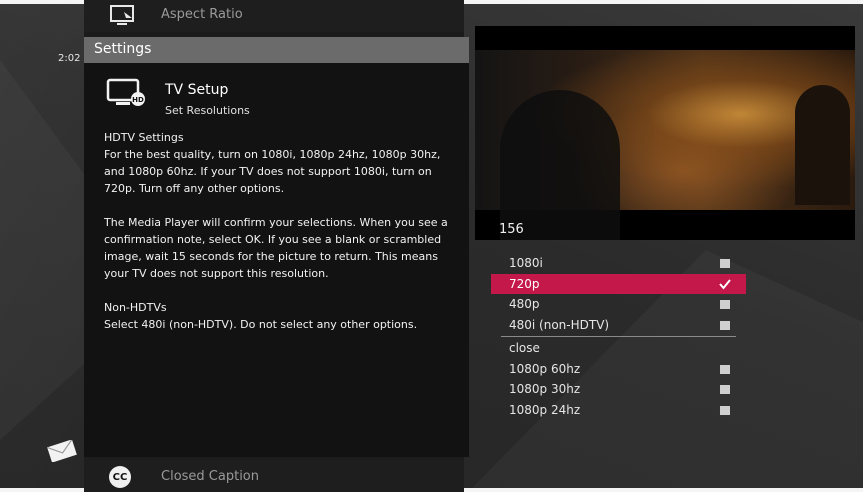  I want to click on channel-number: 156, so click(511, 229).